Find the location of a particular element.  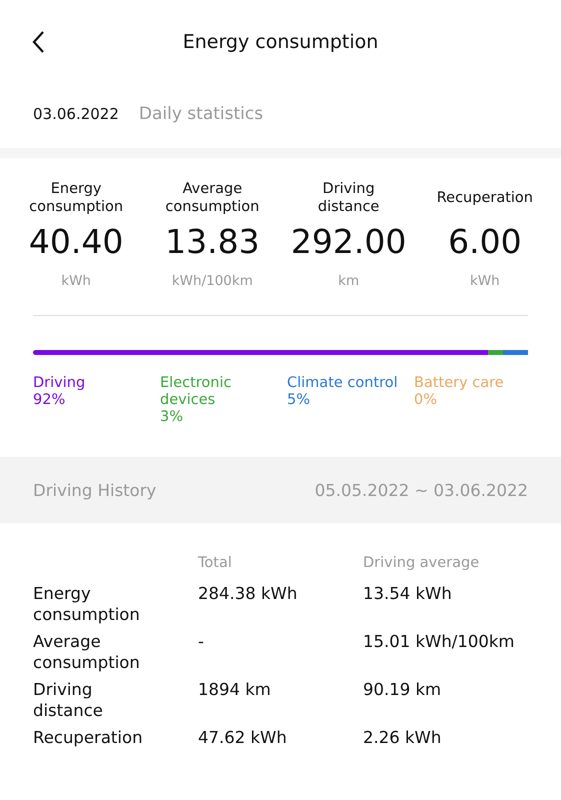

legend-percent: 0% is located at coordinates (426, 400).